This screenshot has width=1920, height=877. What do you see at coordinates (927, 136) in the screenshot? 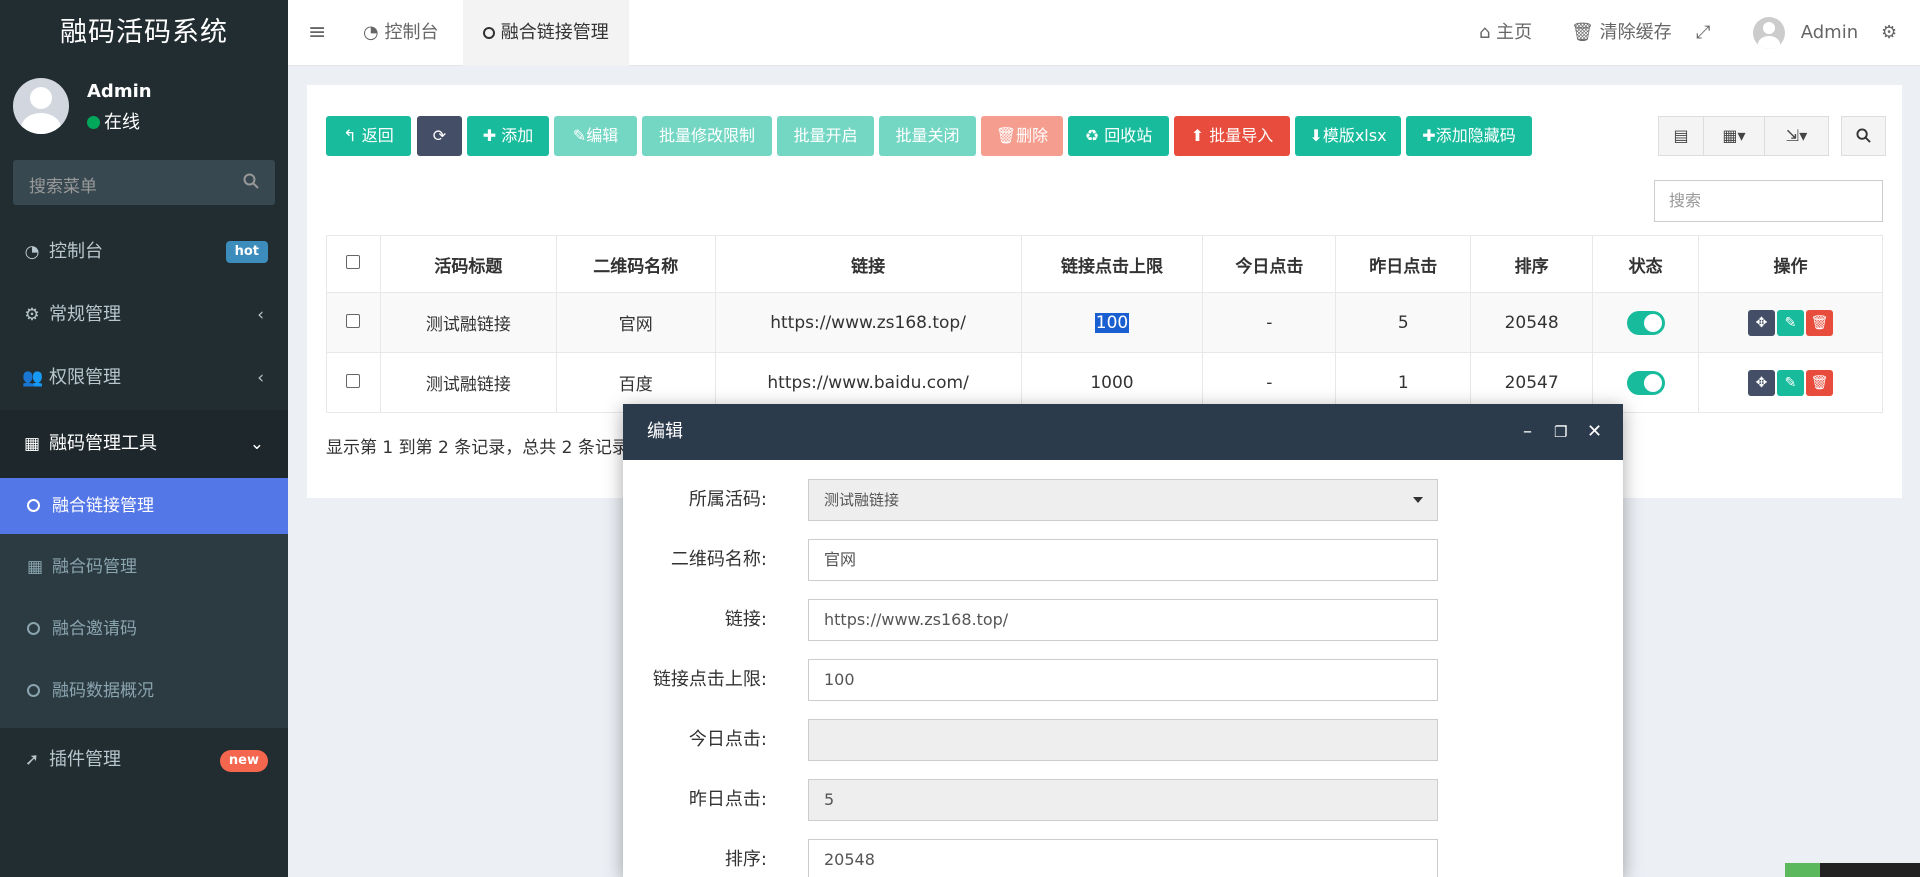
I see `batch-close-button: 批量关闭` at bounding box center [927, 136].